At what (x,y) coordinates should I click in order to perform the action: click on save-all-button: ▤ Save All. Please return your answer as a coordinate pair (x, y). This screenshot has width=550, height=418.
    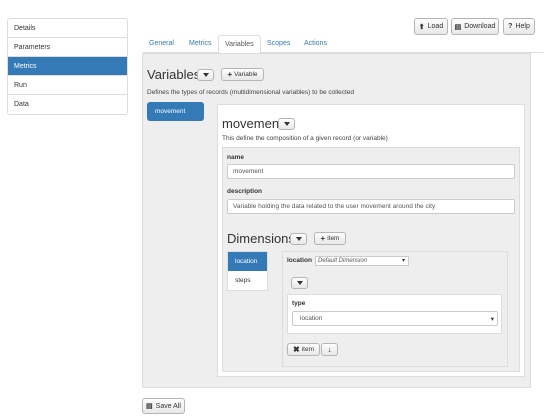
    Looking at the image, I should click on (163, 406).